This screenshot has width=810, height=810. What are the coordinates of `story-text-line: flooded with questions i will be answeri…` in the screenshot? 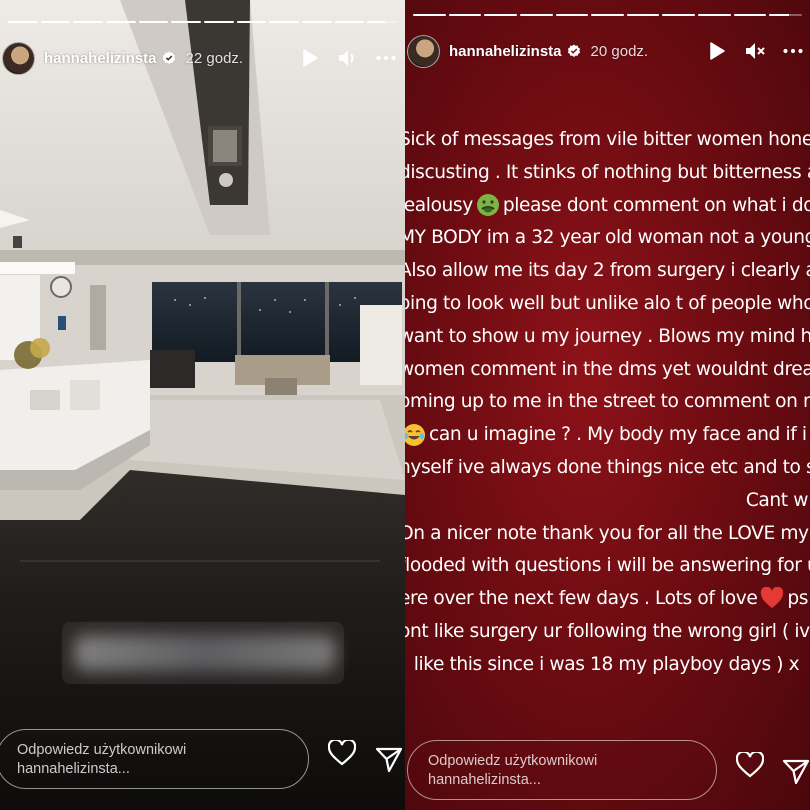 It's located at (607, 566).